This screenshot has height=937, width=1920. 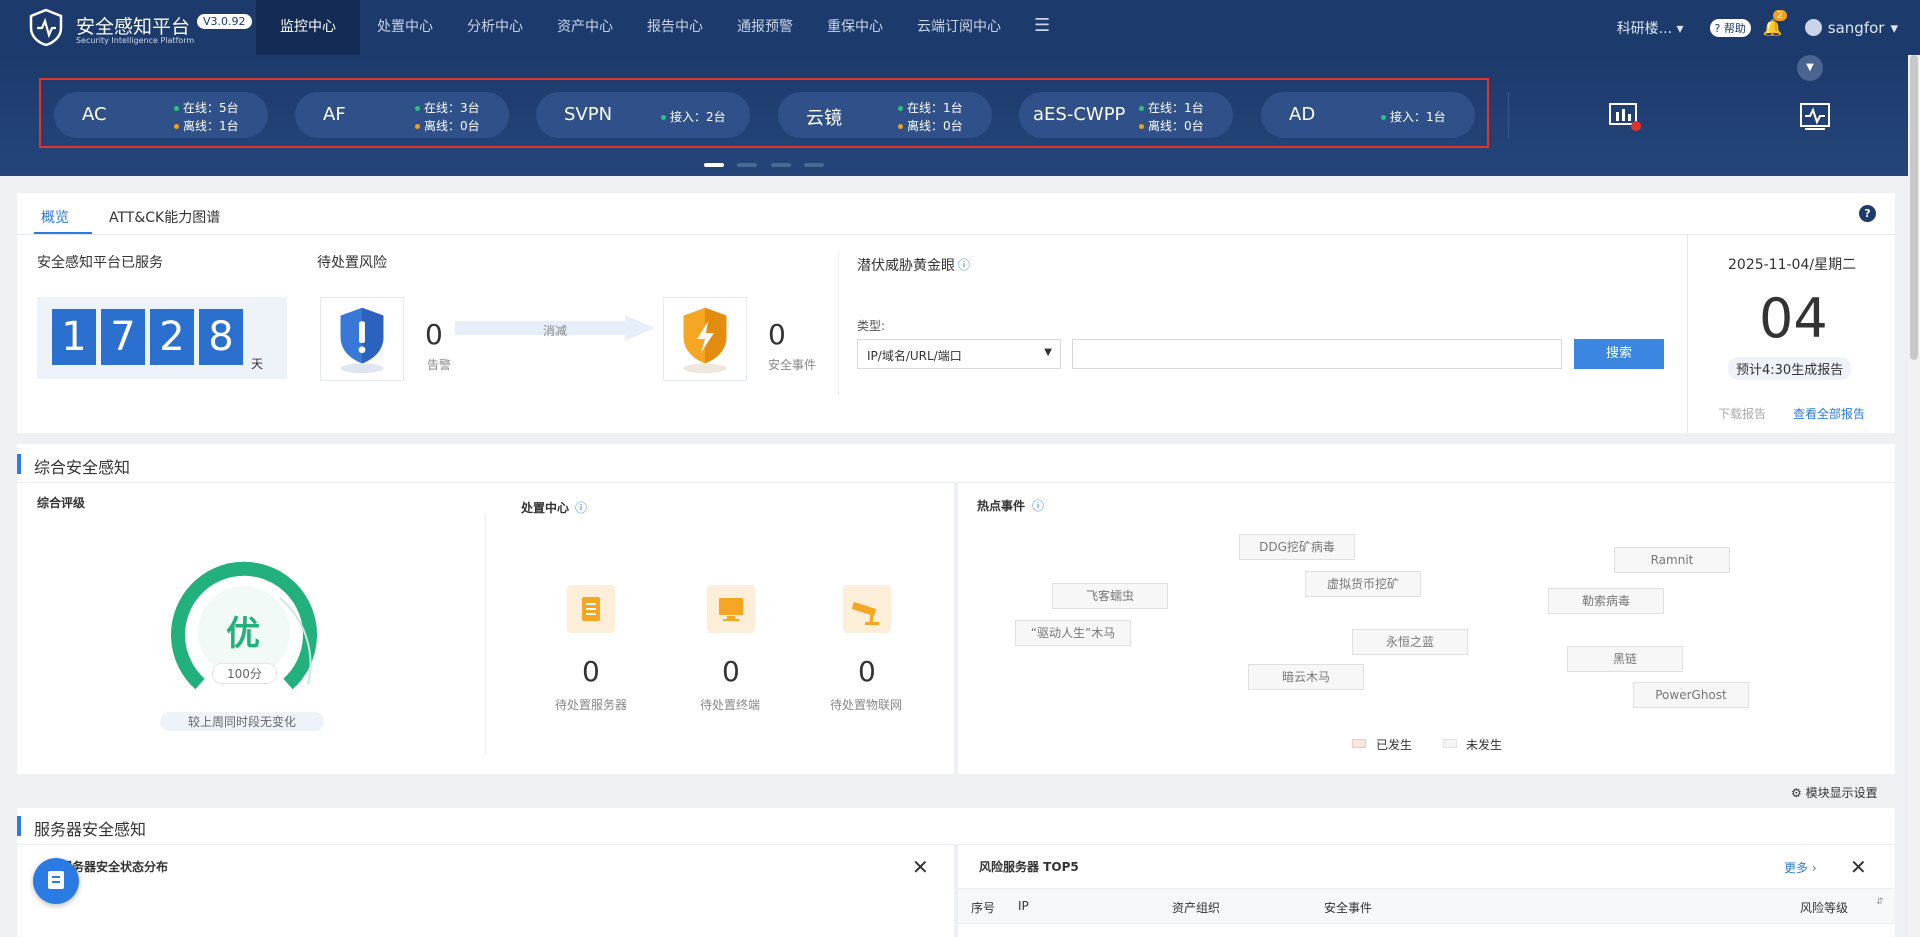 I want to click on divider, so click(x=838, y=323).